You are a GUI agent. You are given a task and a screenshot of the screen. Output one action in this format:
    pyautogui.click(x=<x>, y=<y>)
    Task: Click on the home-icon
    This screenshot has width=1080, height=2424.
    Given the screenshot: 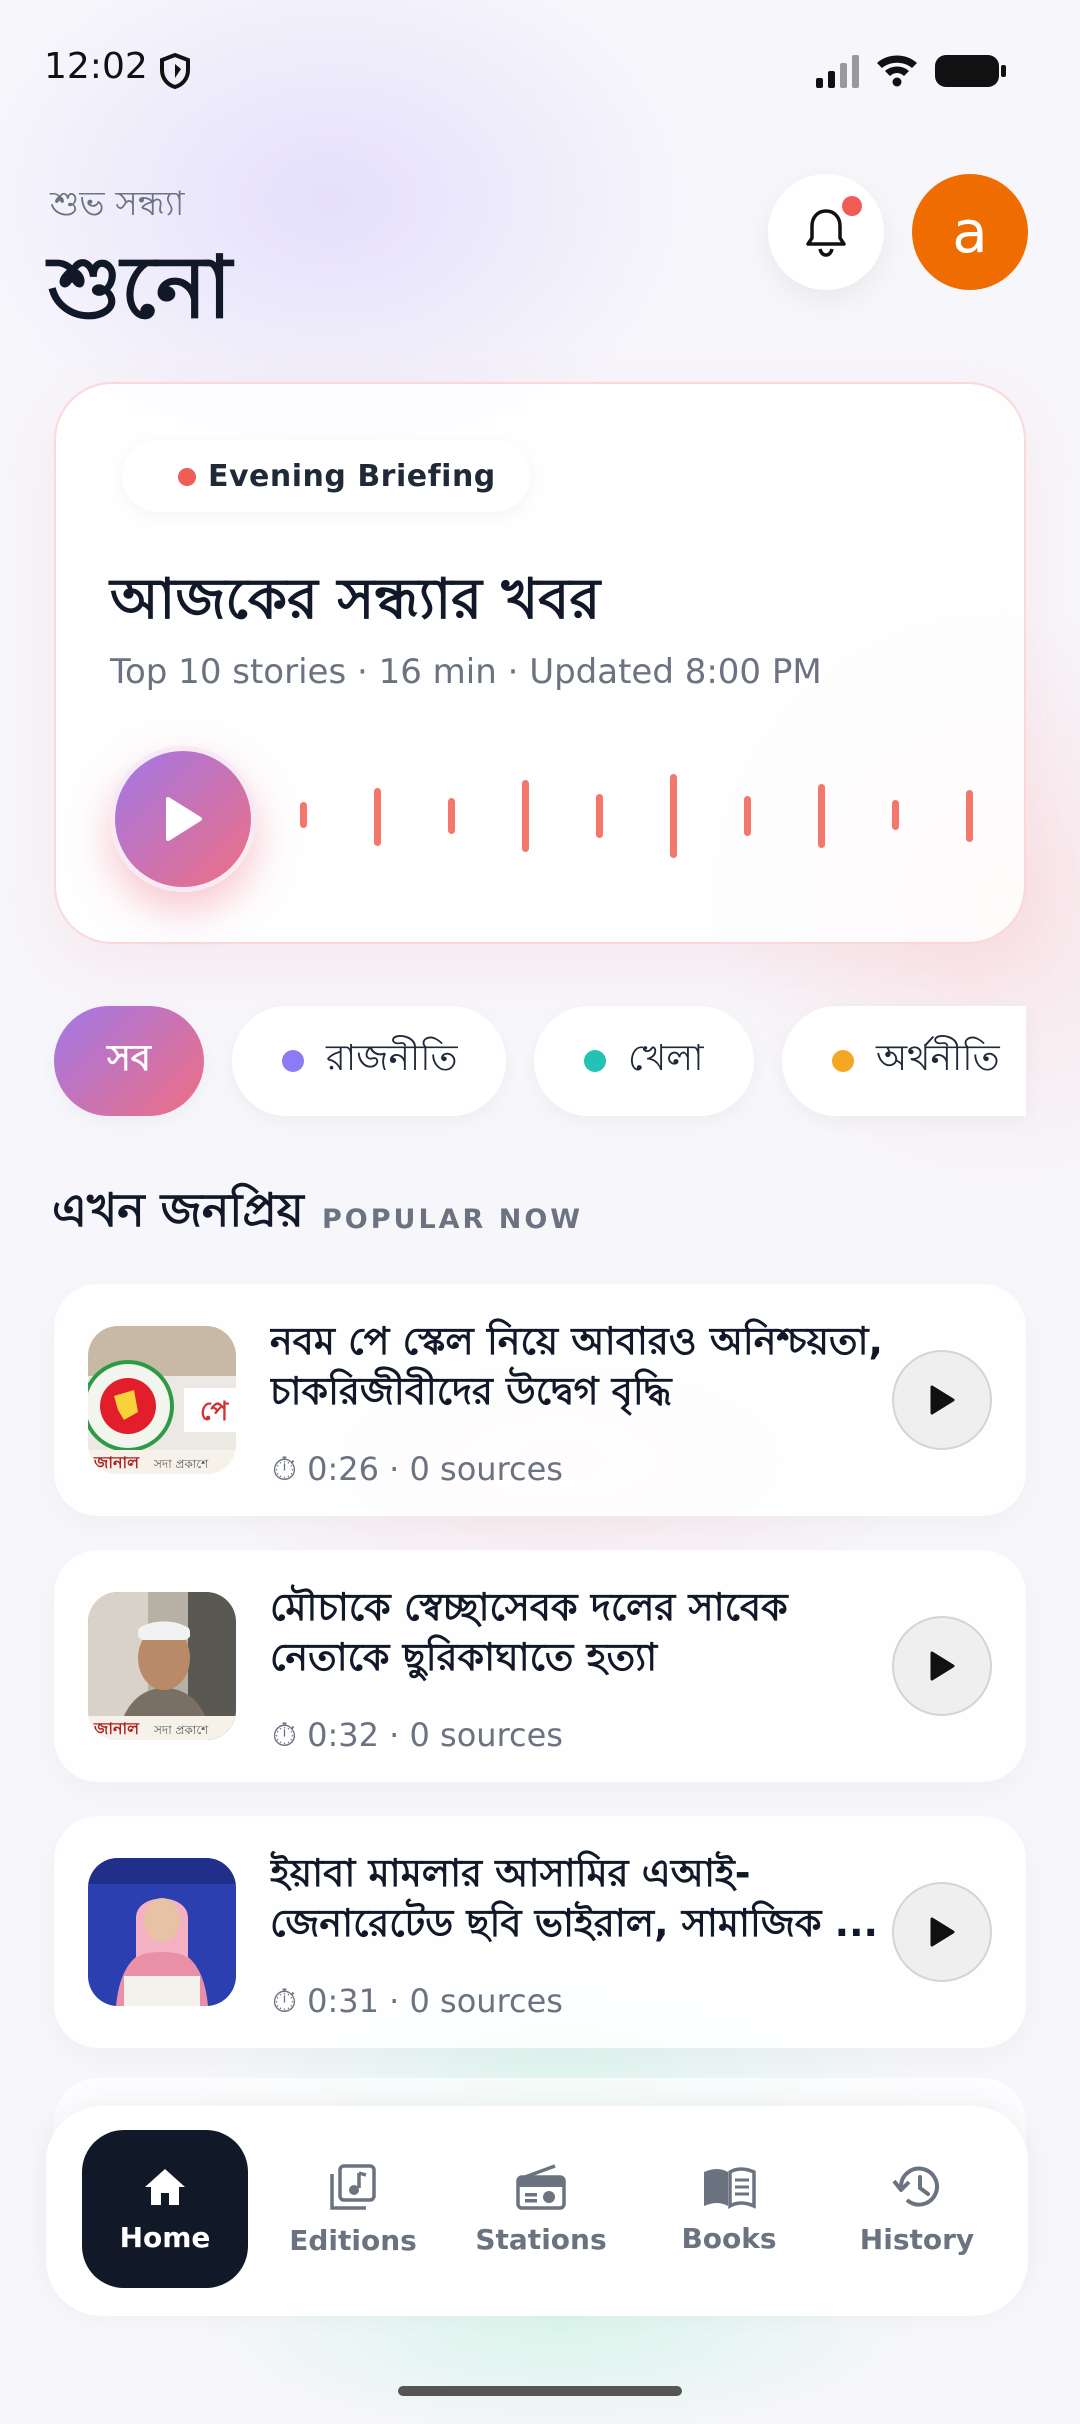 What is the action you would take?
    pyautogui.click(x=165, y=2186)
    